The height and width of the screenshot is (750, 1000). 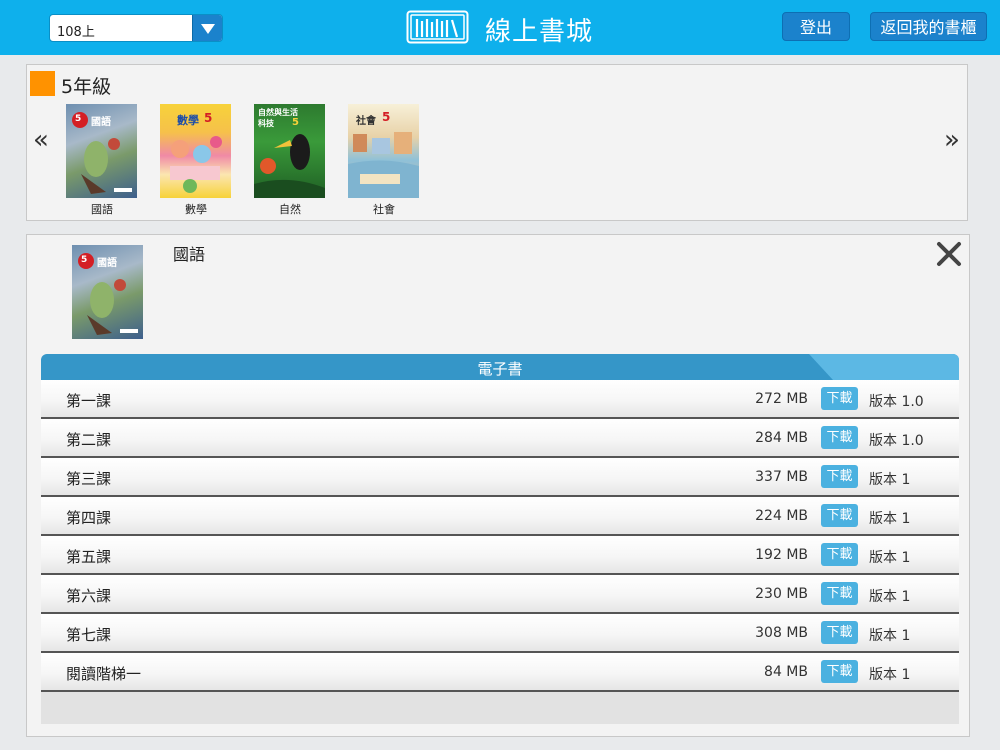 What do you see at coordinates (781, 438) in the screenshot?
I see `file-size: 284 MB` at bounding box center [781, 438].